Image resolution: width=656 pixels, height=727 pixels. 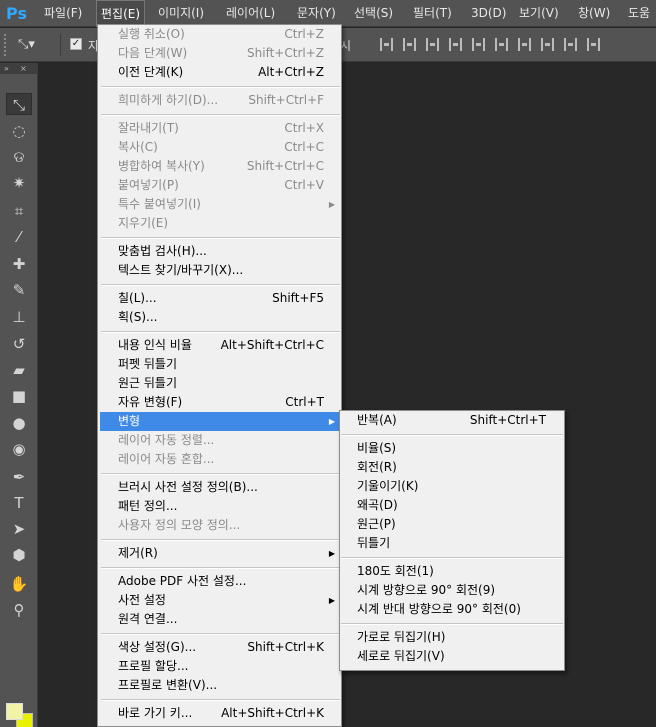 What do you see at coordinates (316, 13) in the screenshot?
I see `menu-4: 문자(Y)` at bounding box center [316, 13].